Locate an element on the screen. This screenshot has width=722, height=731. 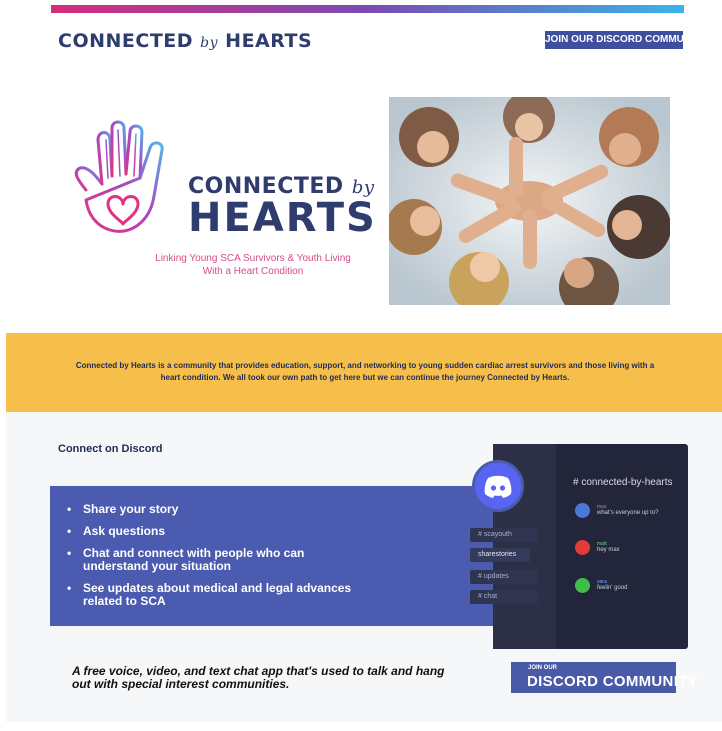
discord-logo-icon is located at coordinates (498, 486).